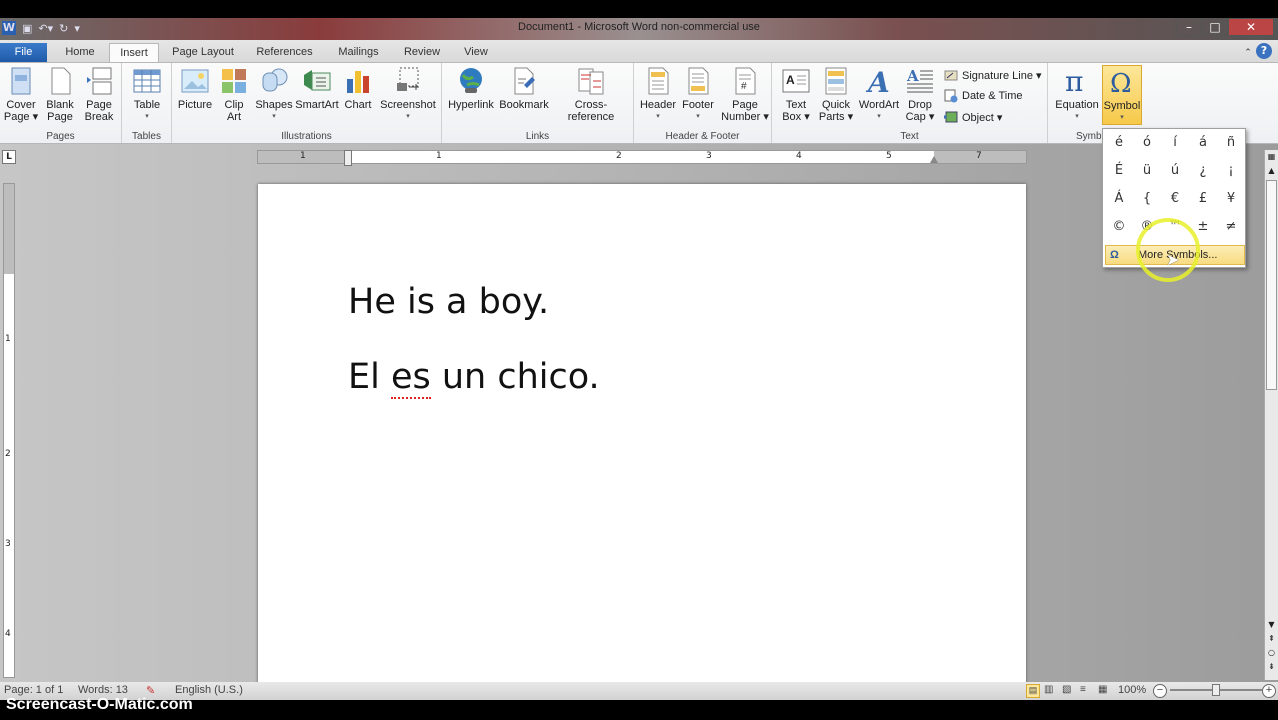 This screenshot has width=1278, height=720. Describe the element at coordinates (796, 81) in the screenshot. I see `text-box-icon: A` at that location.